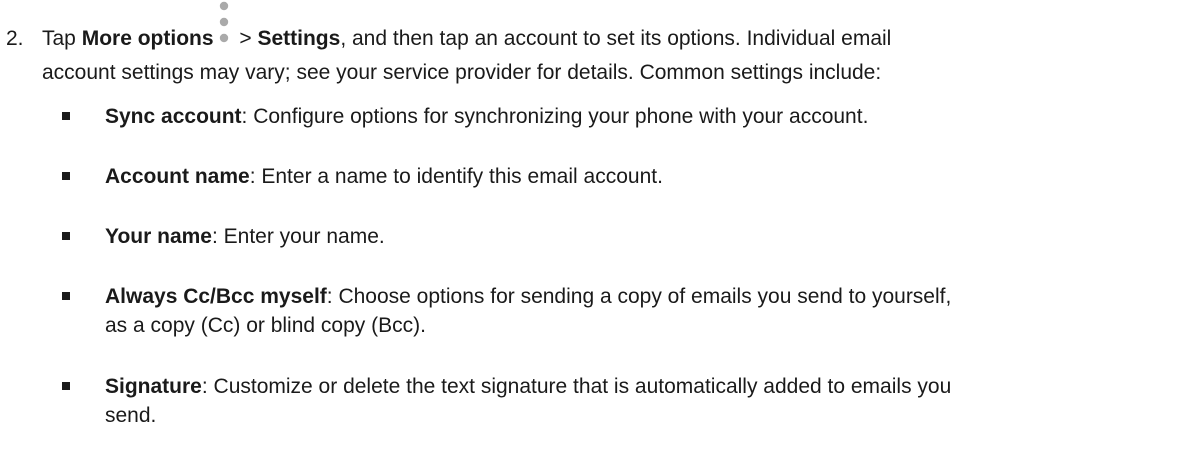 This screenshot has height=470, width=1180. Describe the element at coordinates (298, 236) in the screenshot. I see `setting-description: : Enter your name.` at that location.